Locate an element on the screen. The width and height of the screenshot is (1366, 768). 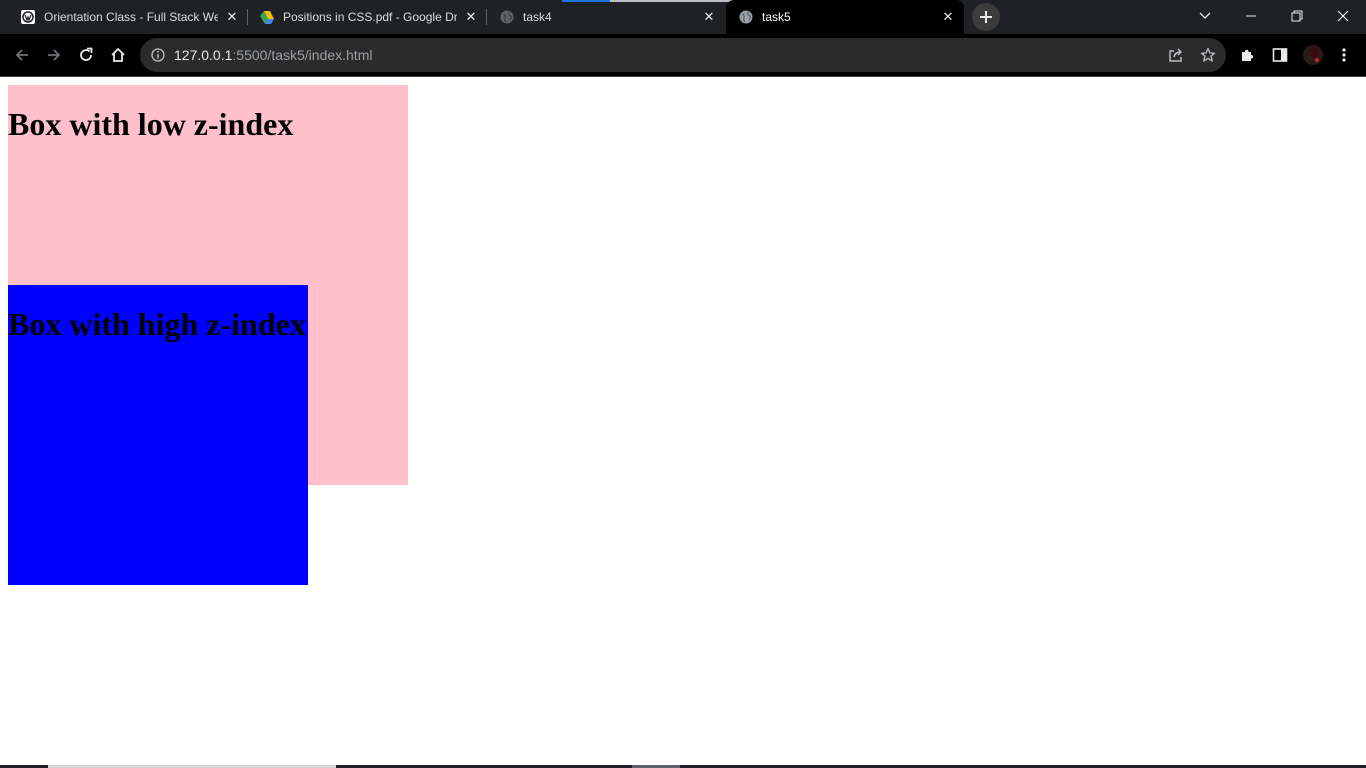
forward-button is located at coordinates (54, 55).